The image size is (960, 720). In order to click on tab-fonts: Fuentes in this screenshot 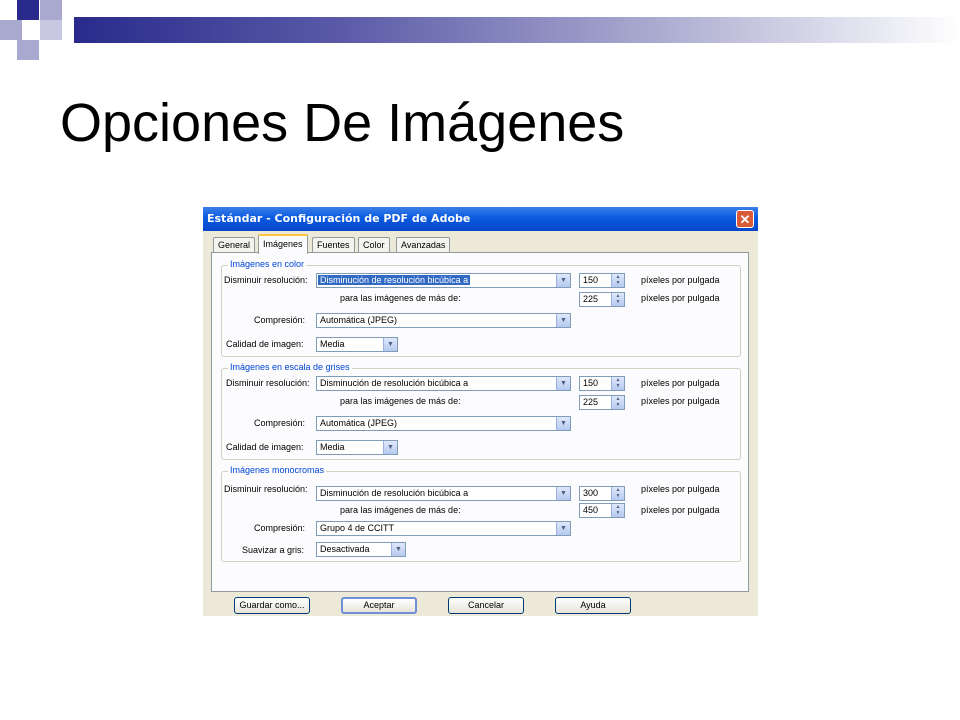, I will do `click(333, 244)`.